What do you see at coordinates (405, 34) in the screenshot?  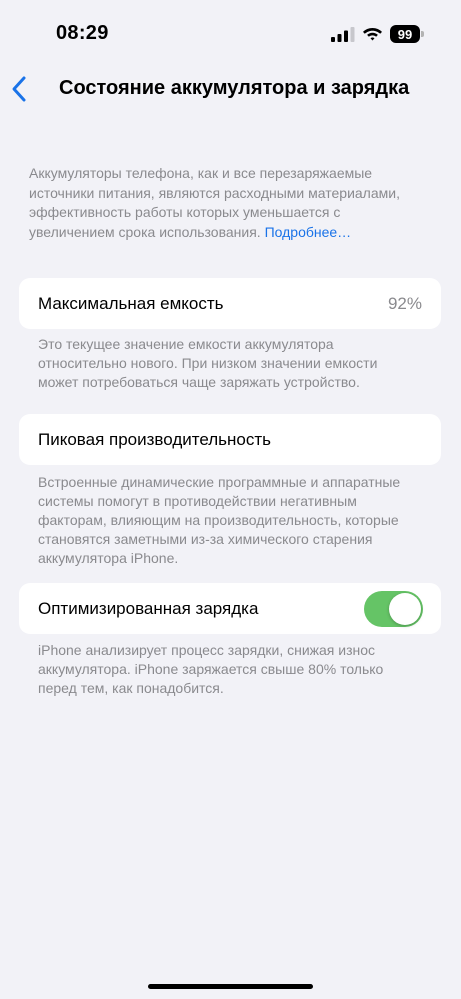 I see `battery-icon: 99` at bounding box center [405, 34].